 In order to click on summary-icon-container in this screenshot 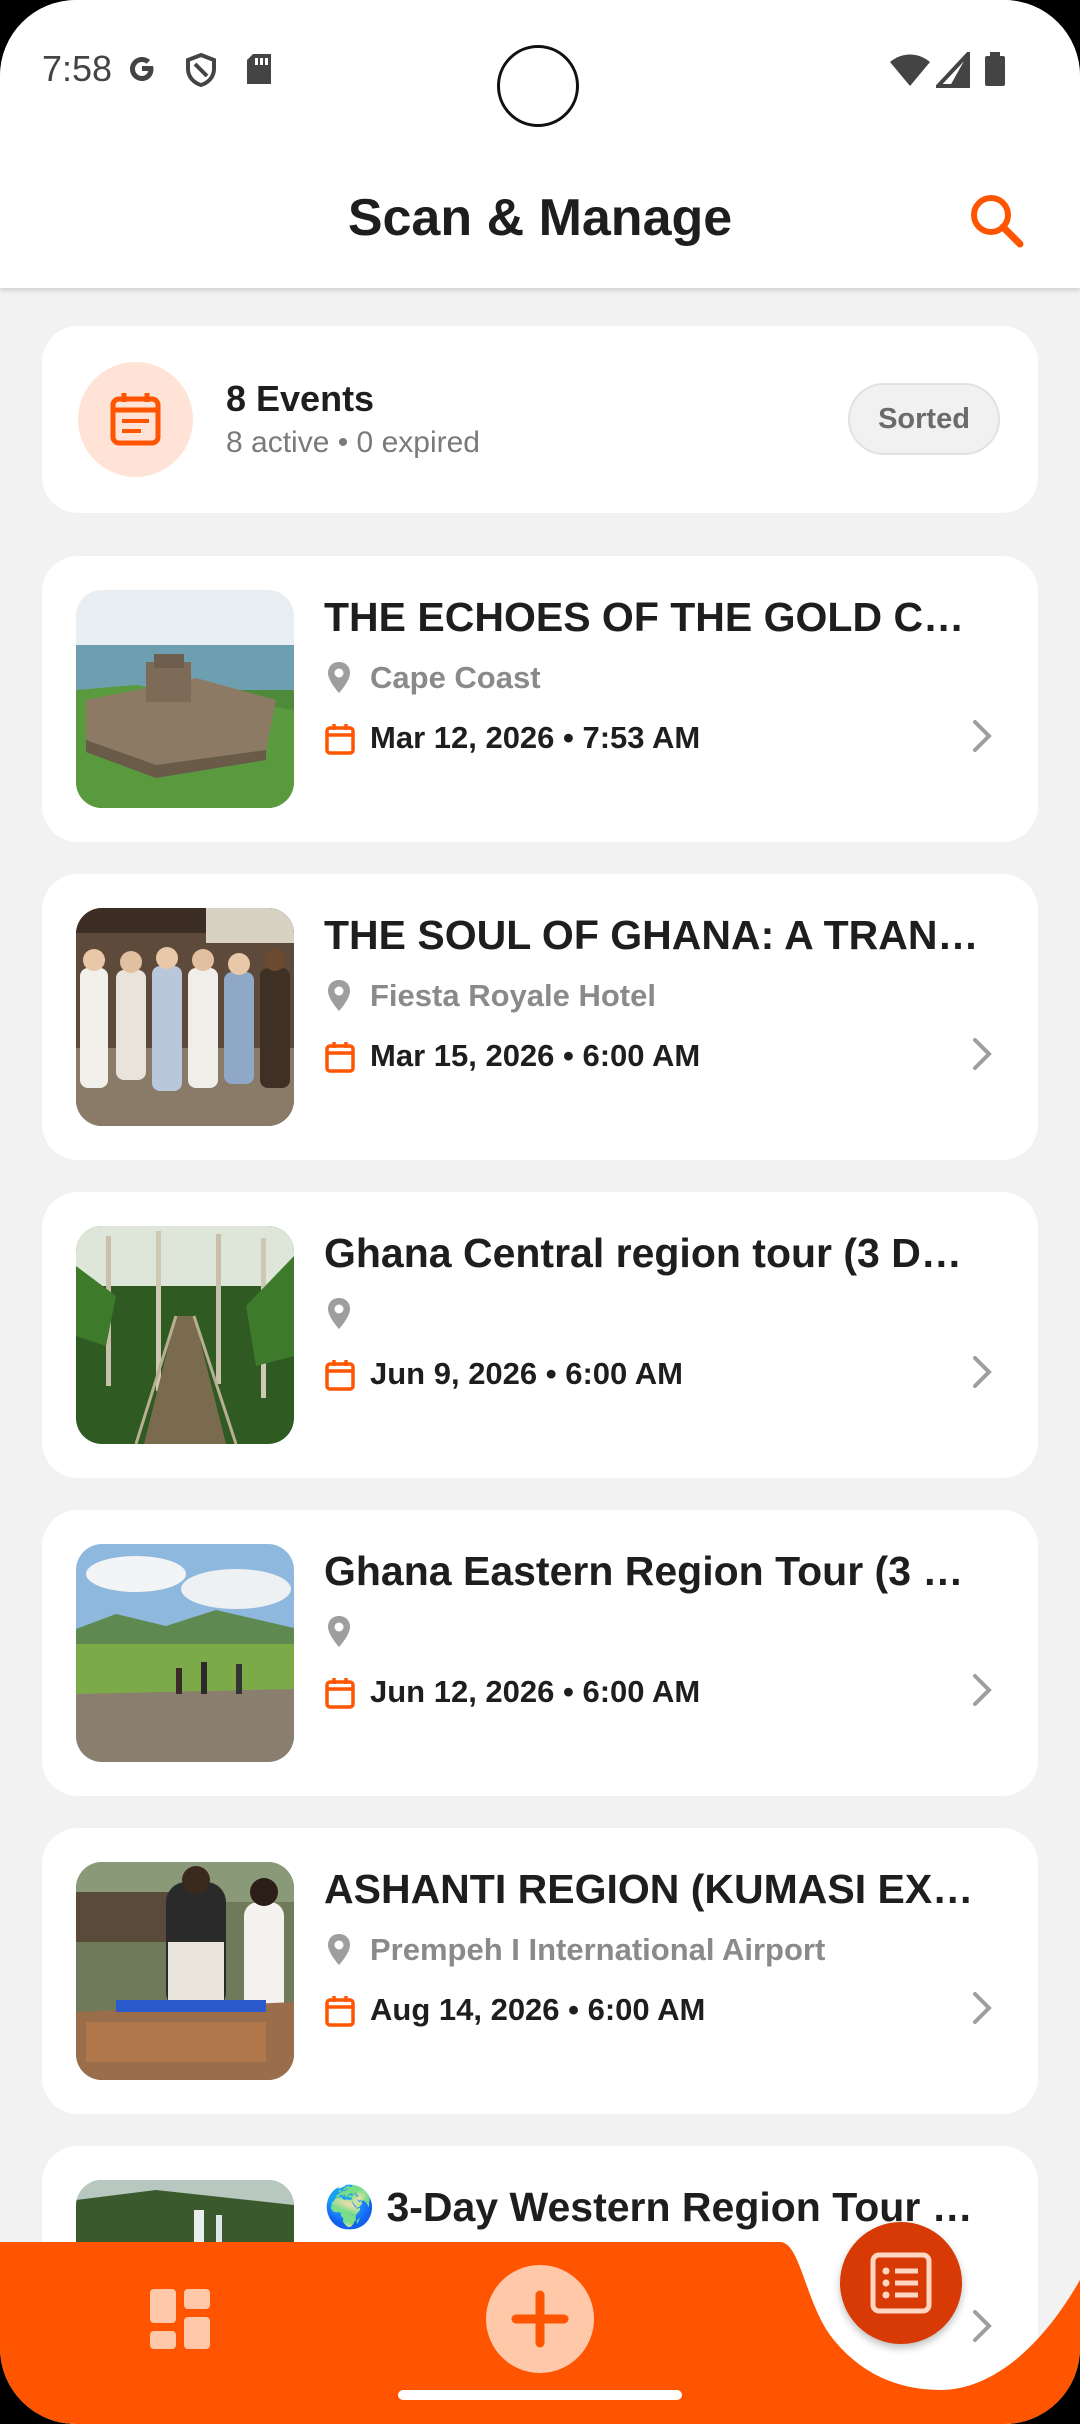, I will do `click(135, 419)`.